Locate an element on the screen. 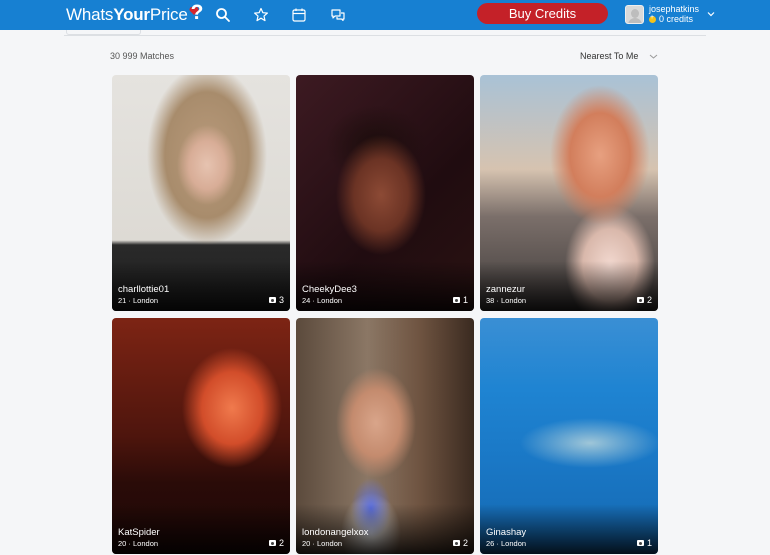  chat-icon is located at coordinates (338, 15).